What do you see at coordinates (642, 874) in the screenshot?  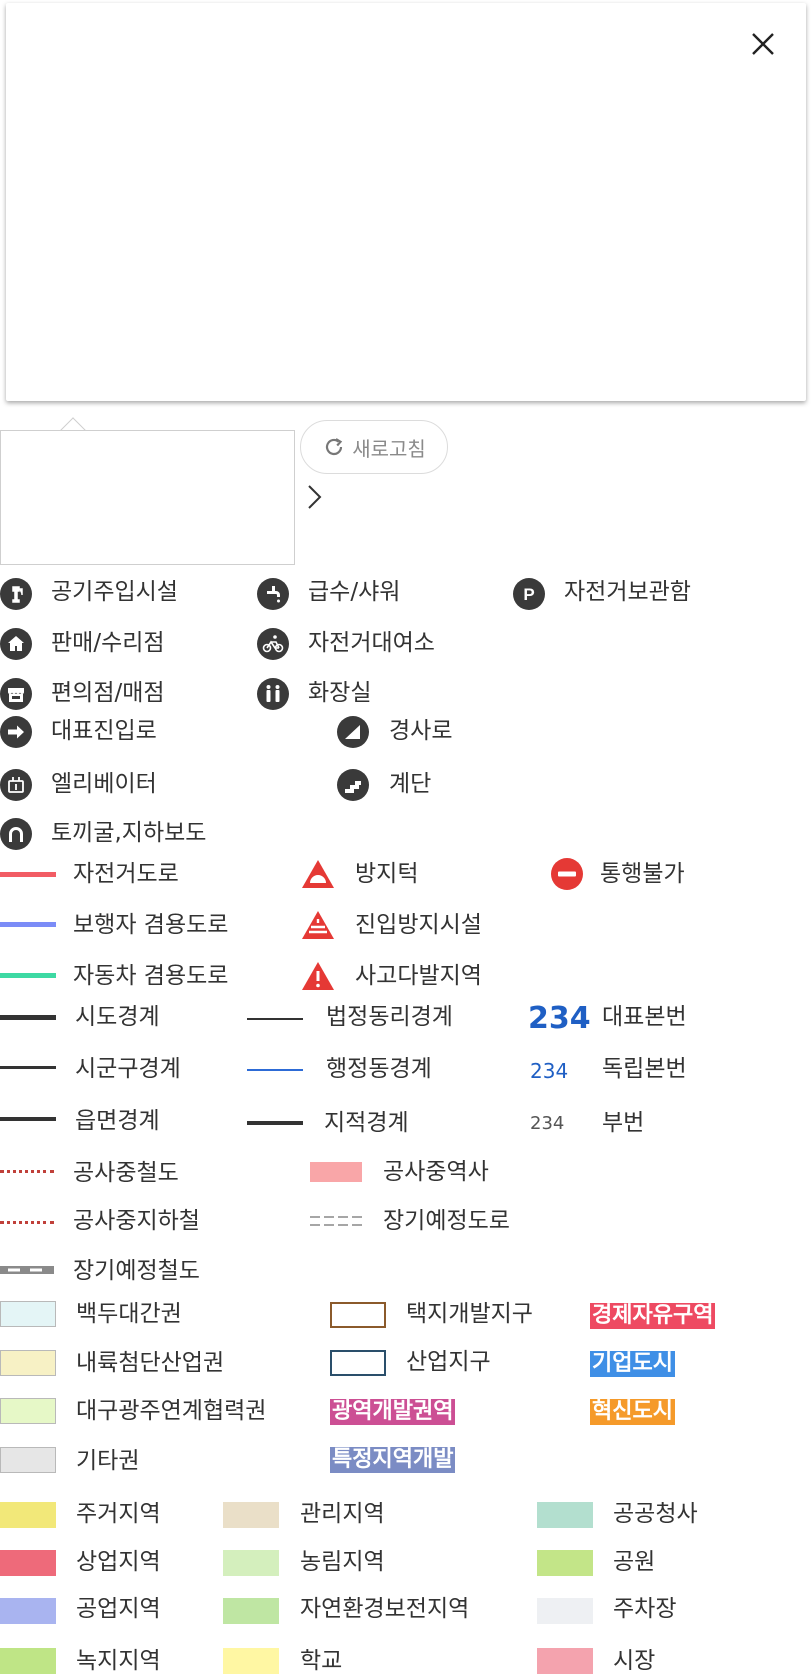 I see `hazard-no-entry-label: 통행불가` at bounding box center [642, 874].